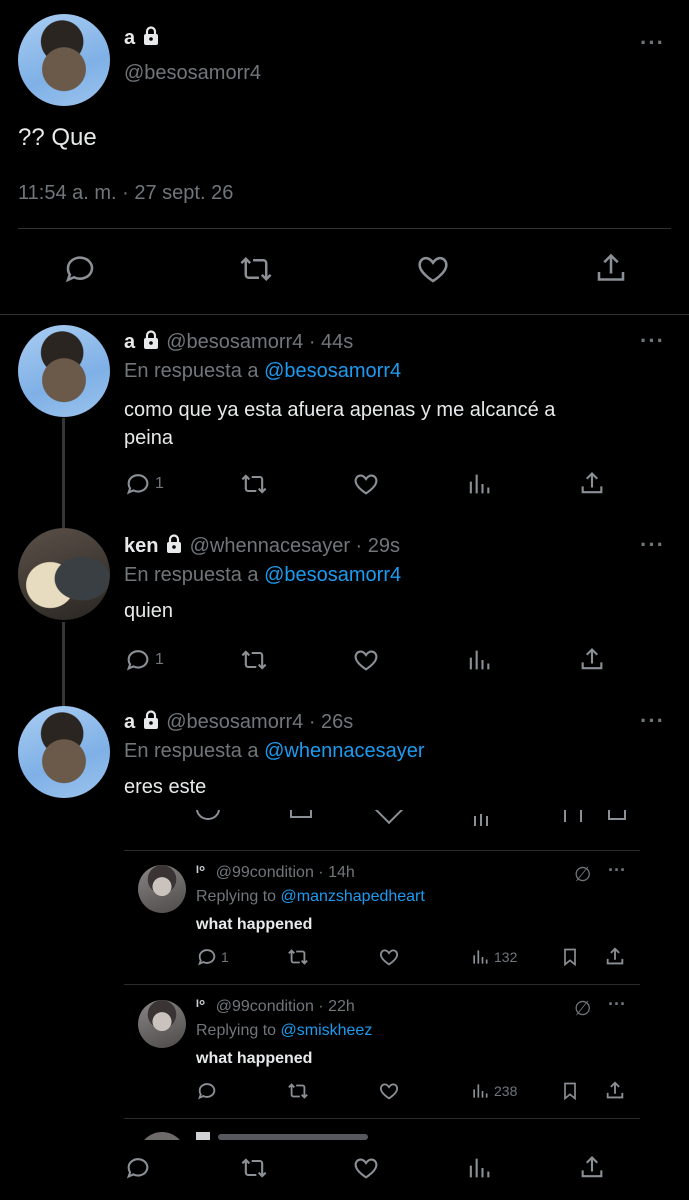  I want to click on reply-prefix: Replying to, so click(236, 1030).